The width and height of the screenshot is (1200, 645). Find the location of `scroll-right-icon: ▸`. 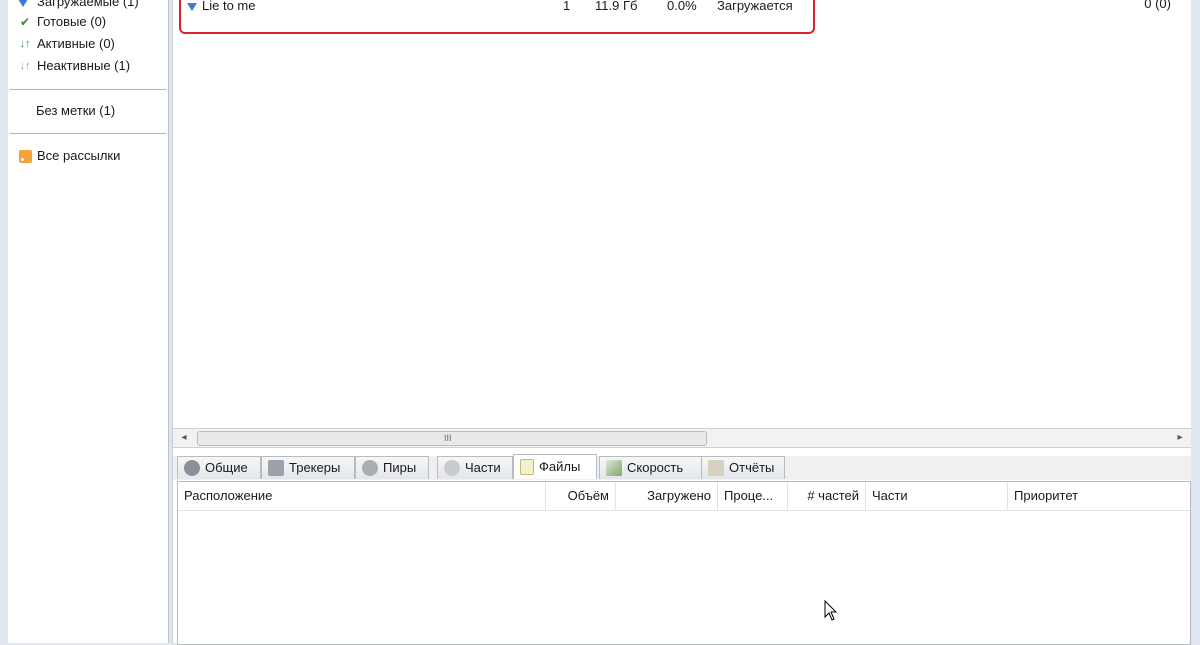

scroll-right-icon: ▸ is located at coordinates (1180, 438).